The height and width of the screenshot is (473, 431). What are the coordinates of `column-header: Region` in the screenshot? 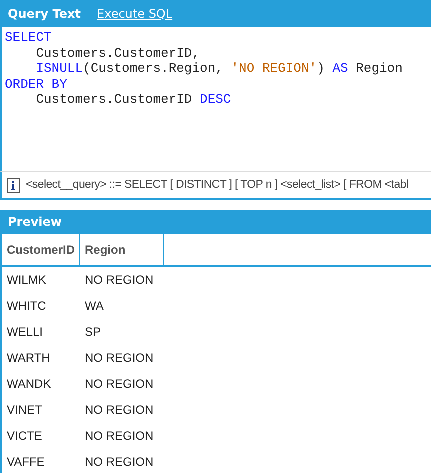 It's located at (122, 249).